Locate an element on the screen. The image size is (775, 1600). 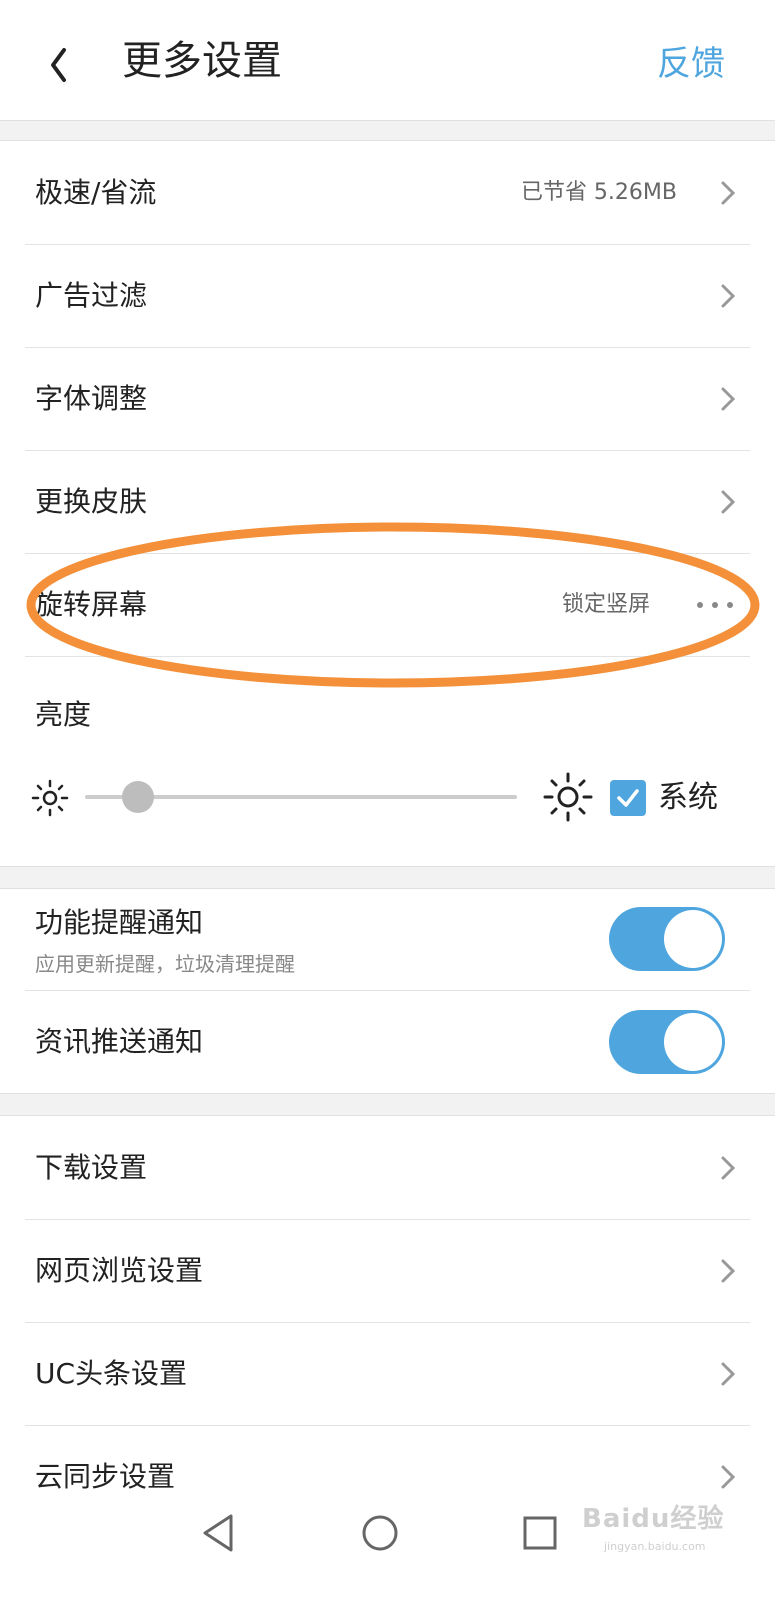
sun-small-icon is located at coordinates (50, 798).